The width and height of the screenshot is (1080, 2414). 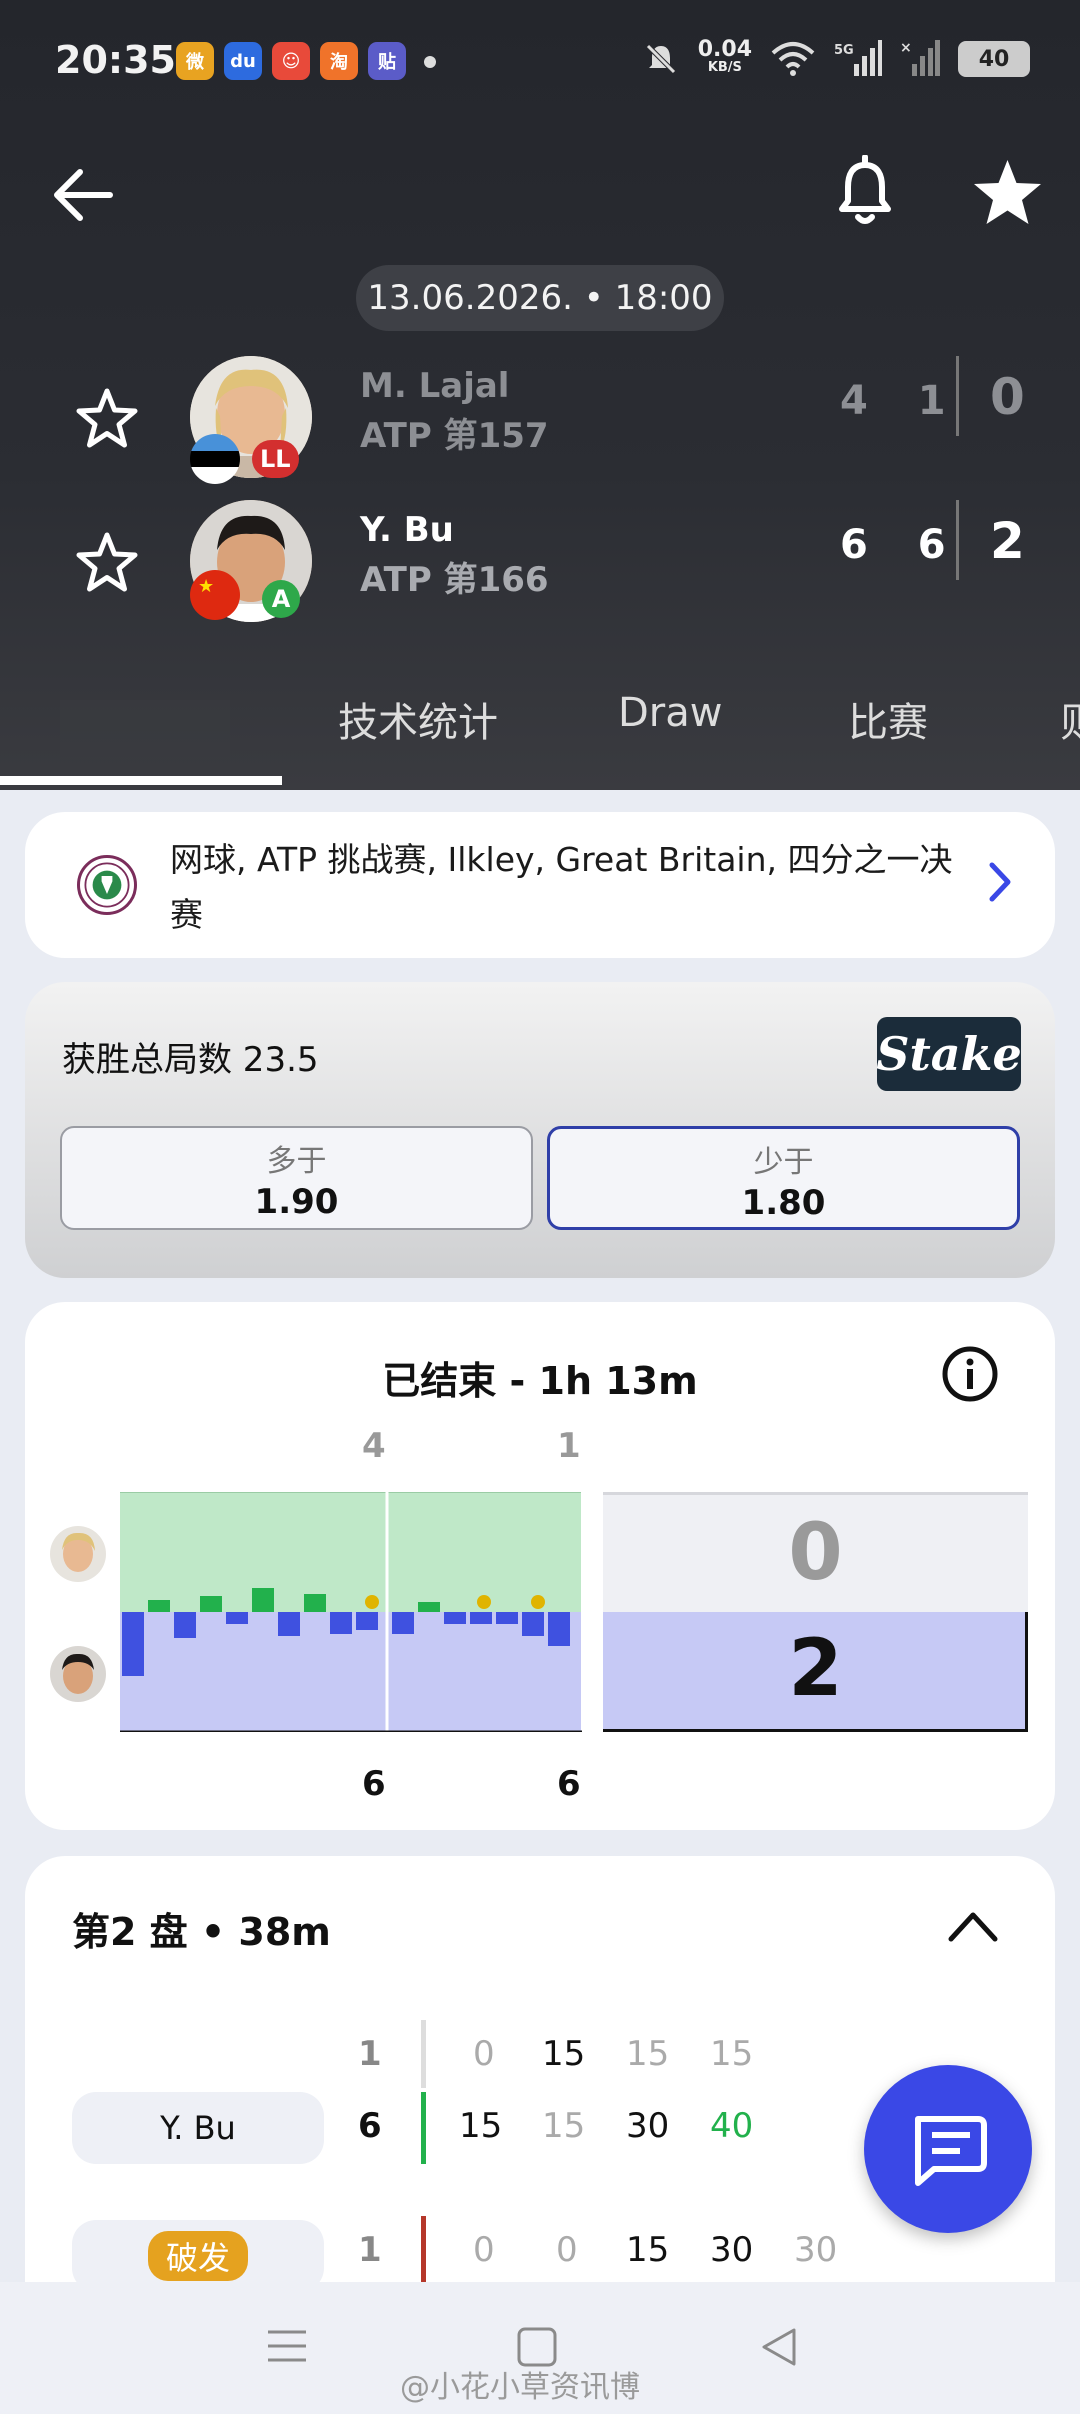 I want to click on chat-fab-button, so click(x=948, y=2149).